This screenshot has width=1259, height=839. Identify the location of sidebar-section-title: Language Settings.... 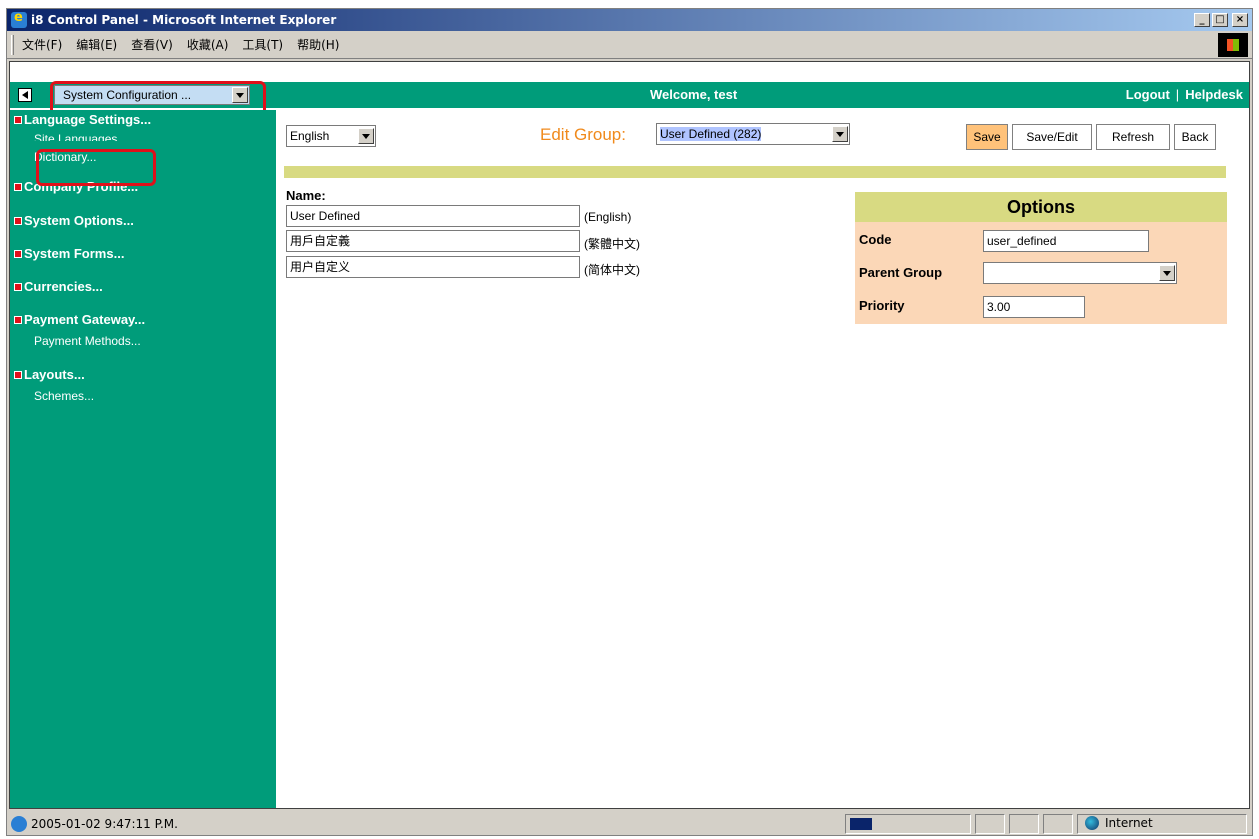
(88, 119).